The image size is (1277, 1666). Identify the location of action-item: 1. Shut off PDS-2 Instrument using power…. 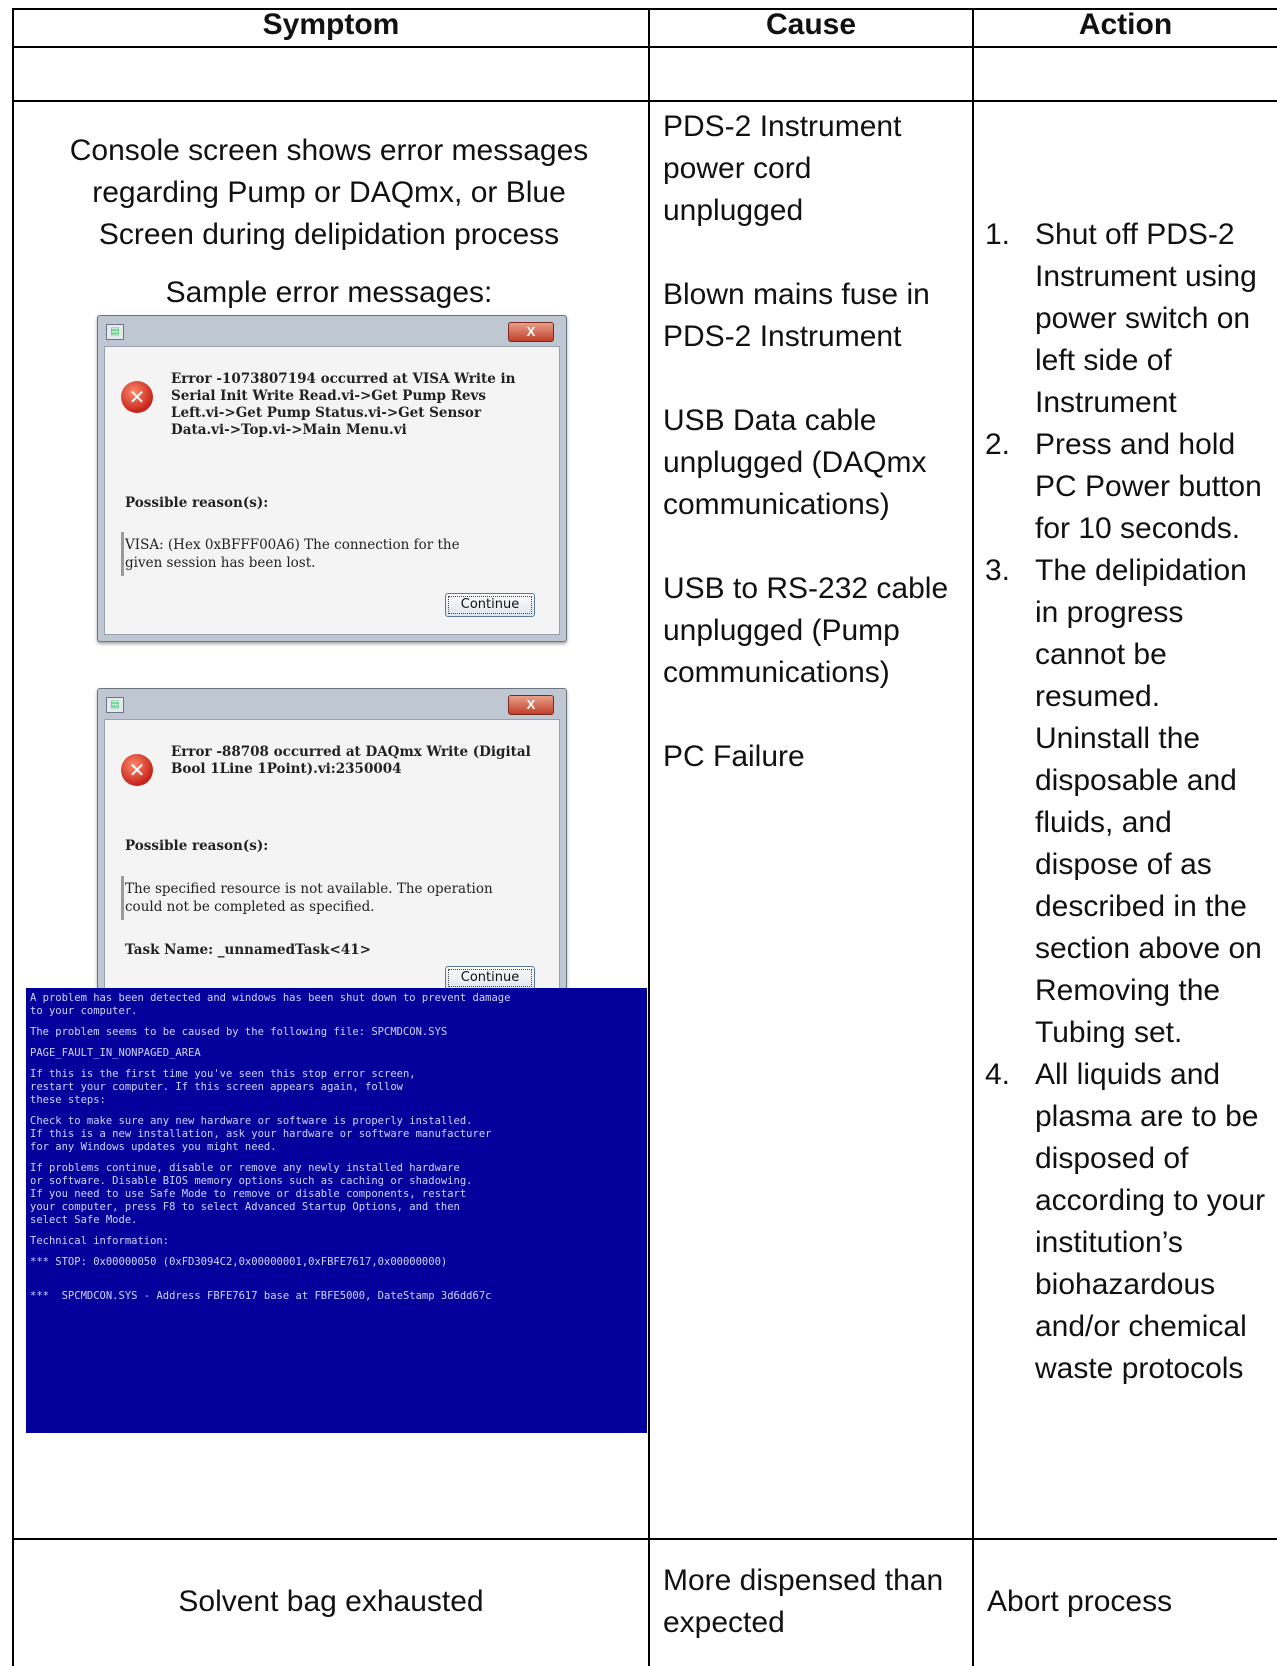
(1128, 319).